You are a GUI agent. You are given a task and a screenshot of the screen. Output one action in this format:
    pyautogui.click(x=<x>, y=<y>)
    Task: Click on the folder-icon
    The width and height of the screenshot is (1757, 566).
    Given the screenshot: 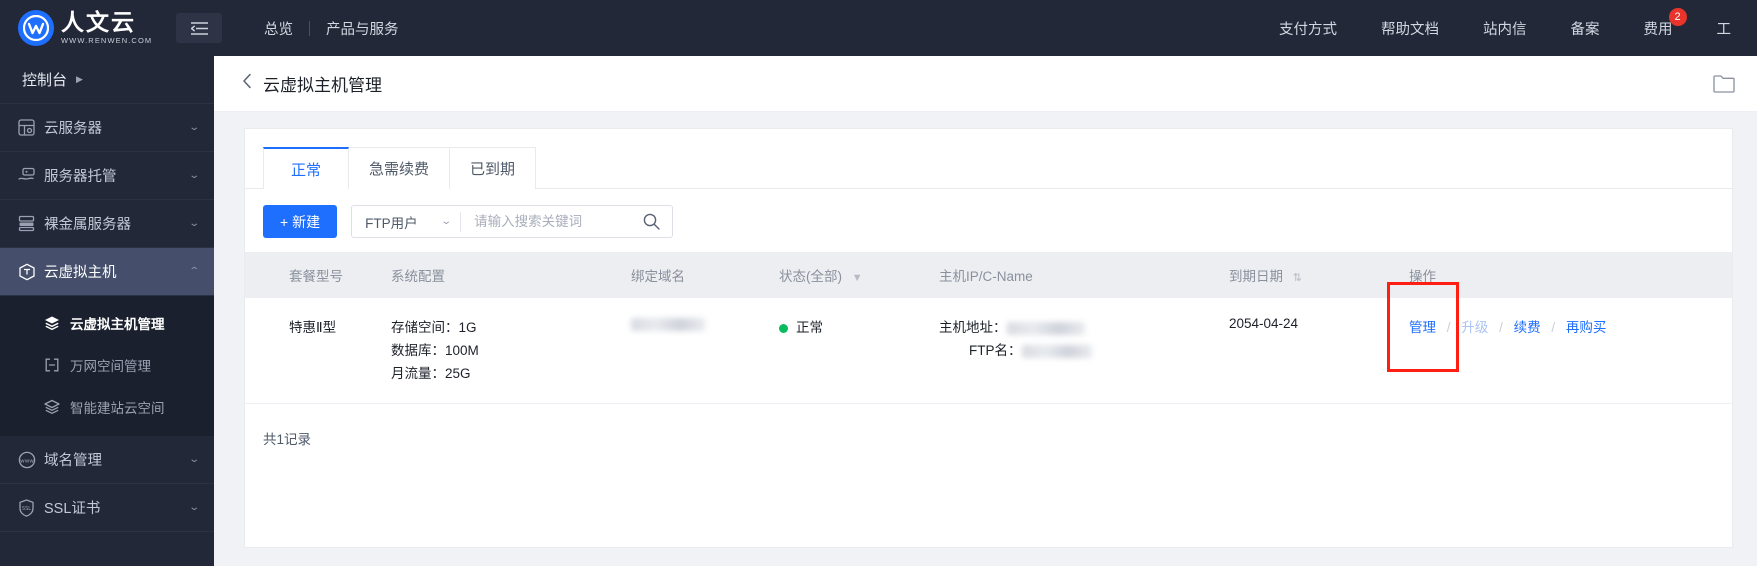 What is the action you would take?
    pyautogui.click(x=1724, y=83)
    